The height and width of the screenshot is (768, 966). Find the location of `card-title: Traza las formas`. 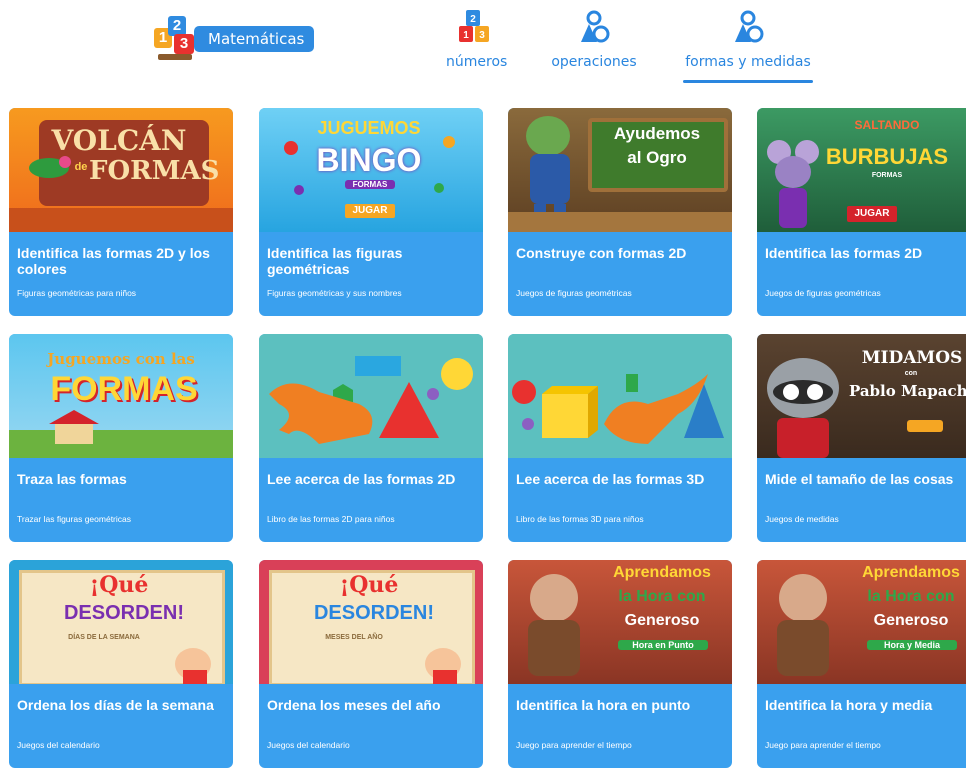

card-title: Traza las formas is located at coordinates (72, 479).